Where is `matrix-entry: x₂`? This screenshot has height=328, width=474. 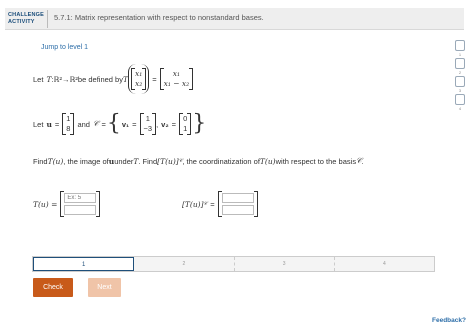 matrix-entry: x₂ is located at coordinates (138, 83).